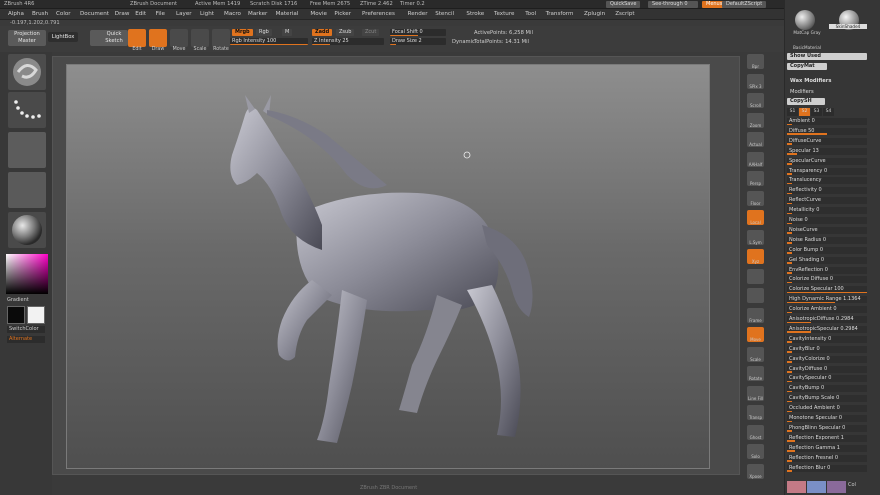 The height and width of the screenshot is (495, 880). I want to click on modifier-metallicity: Metallicity 0, so click(827, 211).